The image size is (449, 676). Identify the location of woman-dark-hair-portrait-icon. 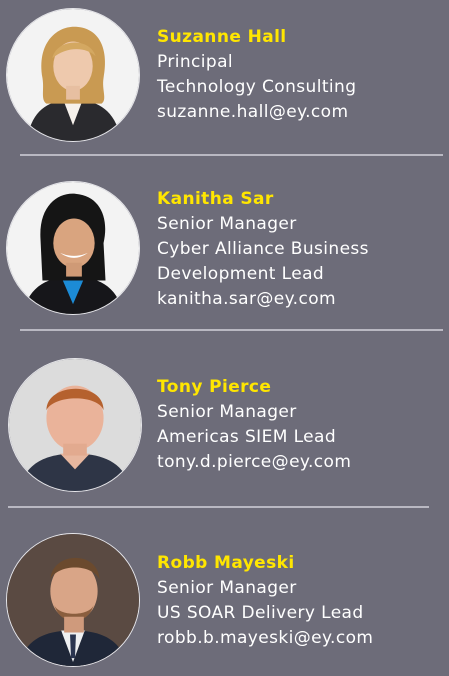
(73, 248).